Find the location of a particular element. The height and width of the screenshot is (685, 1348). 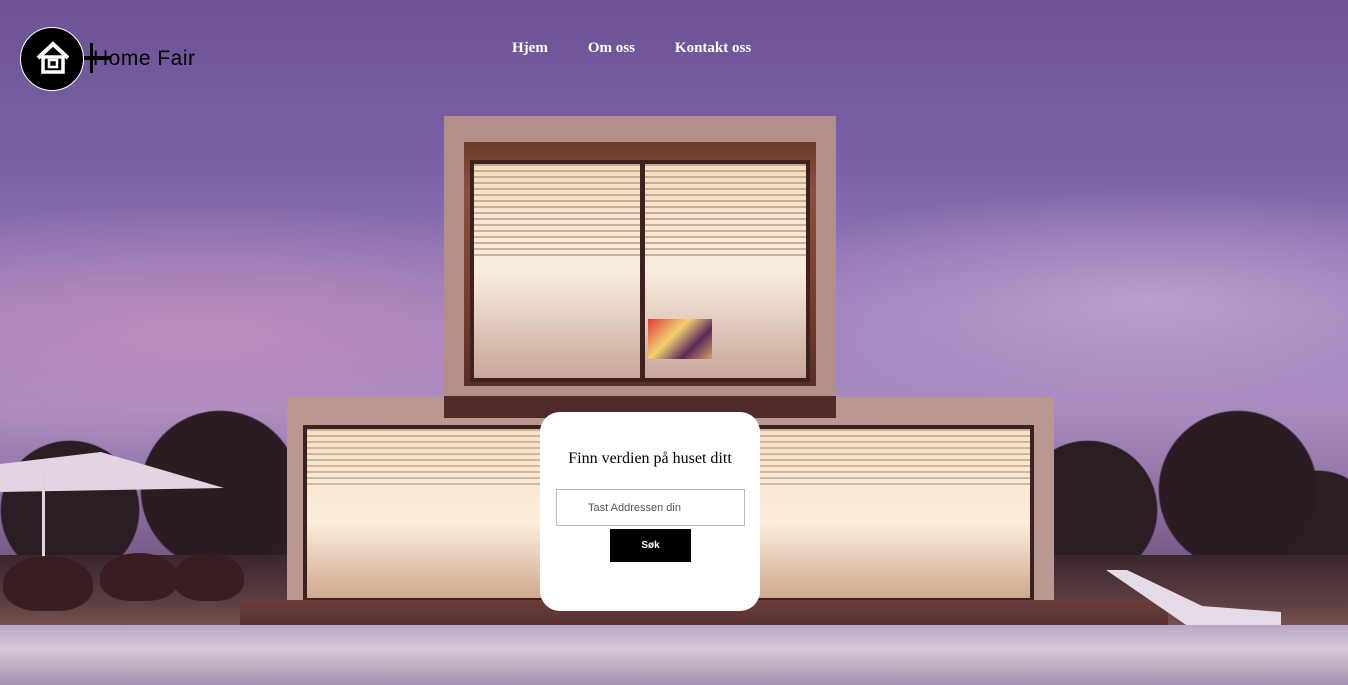

house-upper-floor is located at coordinates (640, 267).